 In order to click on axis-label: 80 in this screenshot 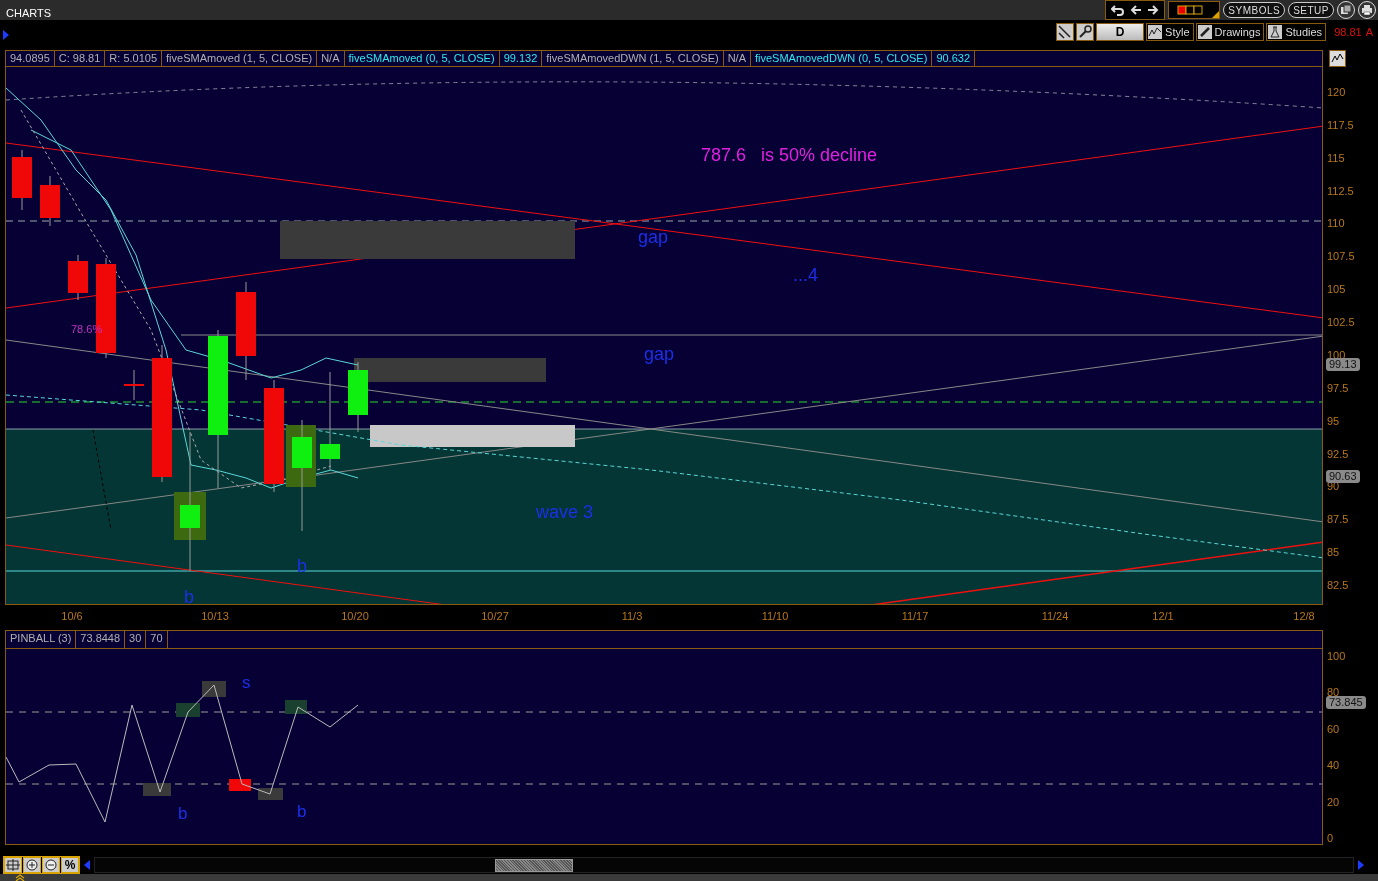, I will do `click(1333, 692)`.